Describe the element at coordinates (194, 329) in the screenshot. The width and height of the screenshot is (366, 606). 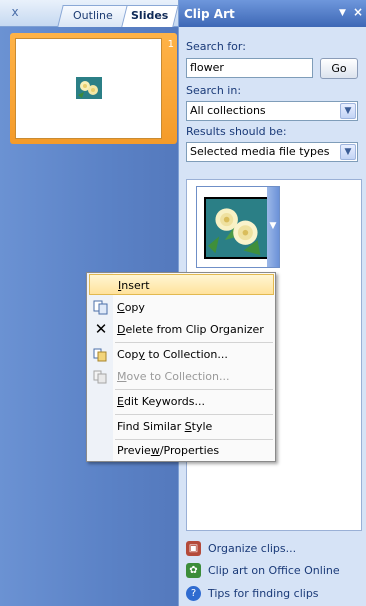
I see `menu-item-text: elete from Clip Organizer` at that location.